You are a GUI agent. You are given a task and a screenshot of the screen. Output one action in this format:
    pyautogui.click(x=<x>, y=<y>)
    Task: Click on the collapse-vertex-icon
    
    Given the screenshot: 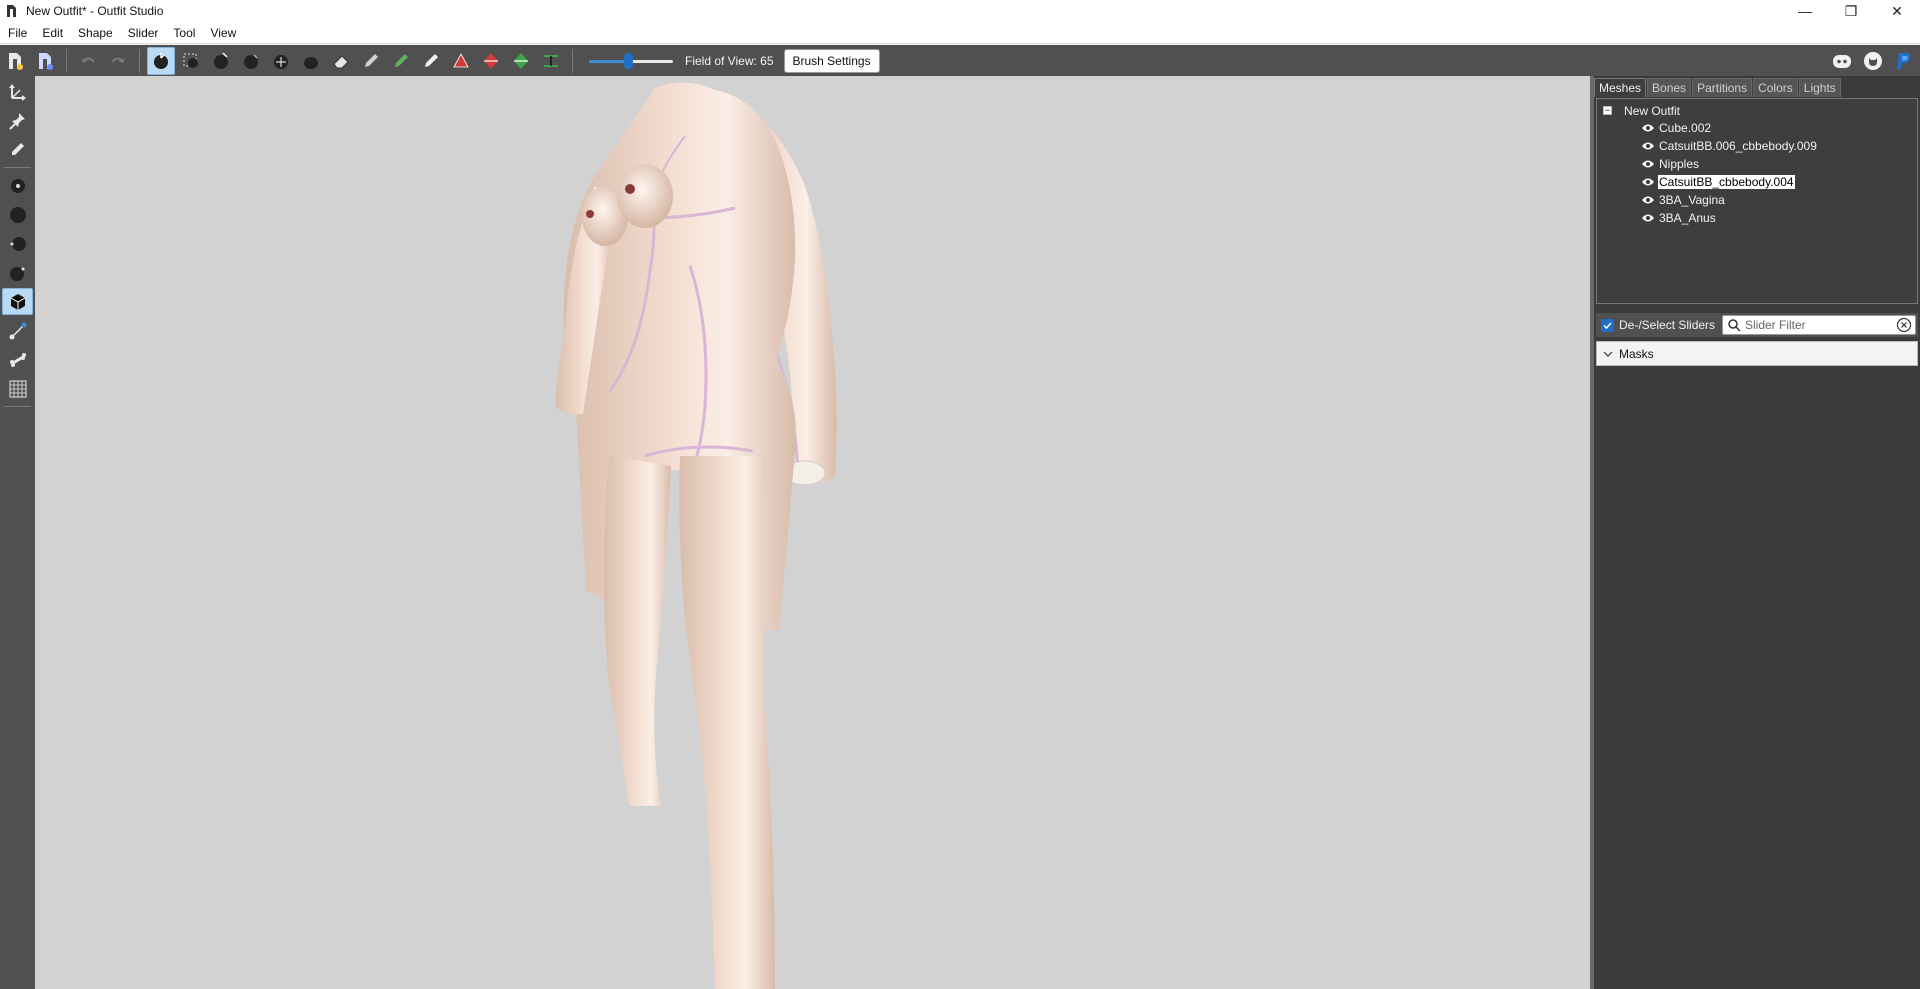 What is the action you would take?
    pyautogui.click(x=551, y=61)
    